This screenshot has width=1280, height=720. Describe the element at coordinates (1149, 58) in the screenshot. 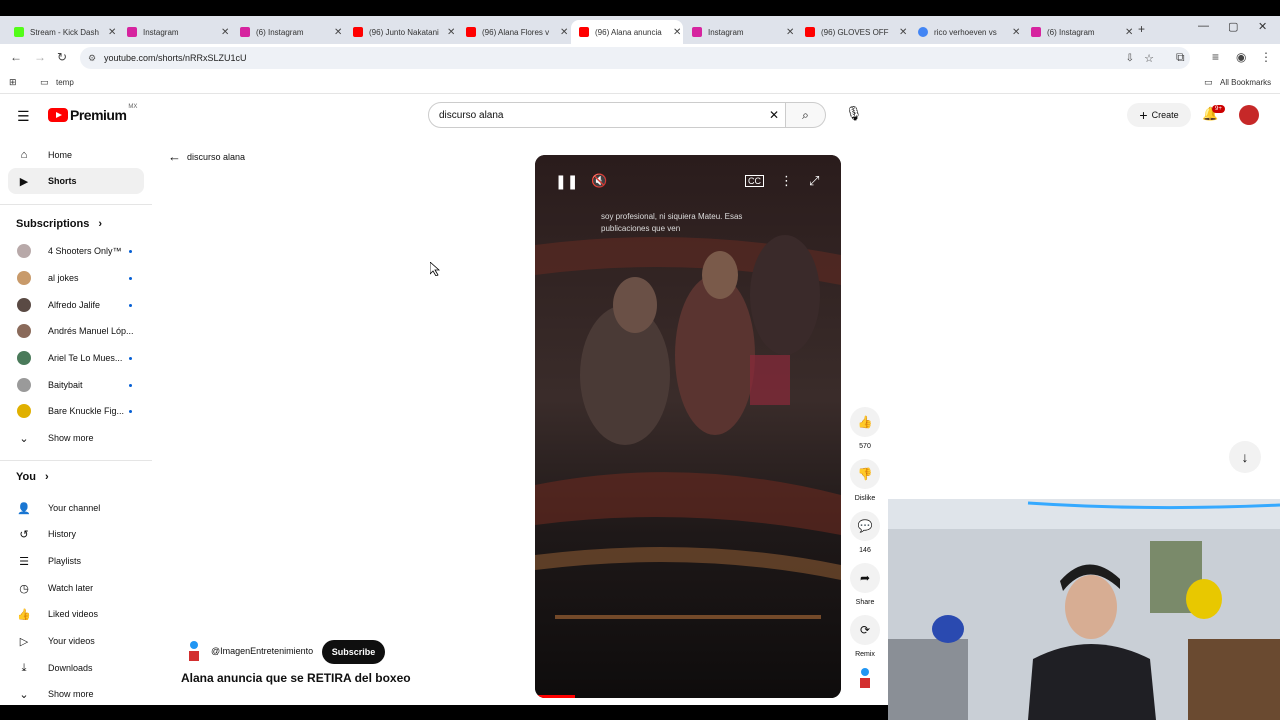

I see `star-icon: ☆` at that location.